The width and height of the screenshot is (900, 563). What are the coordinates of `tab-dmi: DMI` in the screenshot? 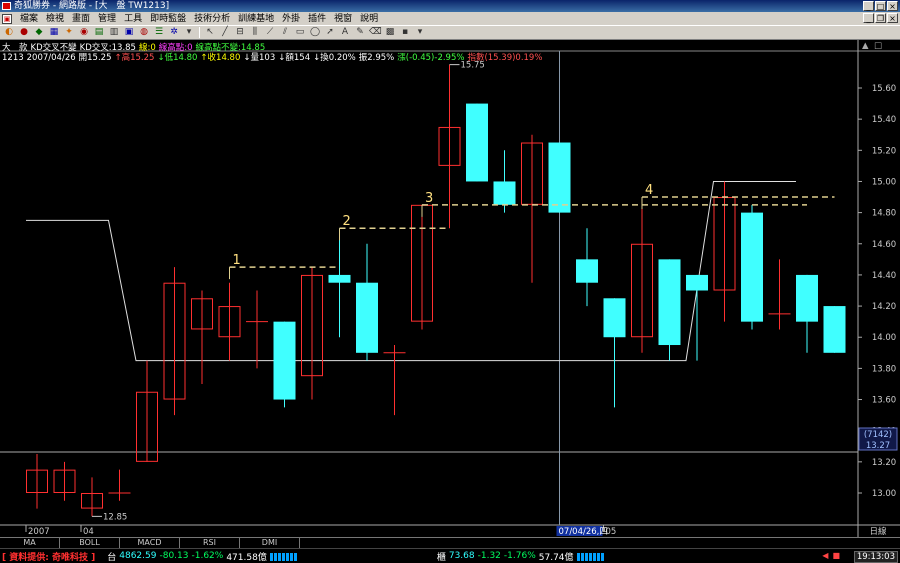 It's located at (270, 543).